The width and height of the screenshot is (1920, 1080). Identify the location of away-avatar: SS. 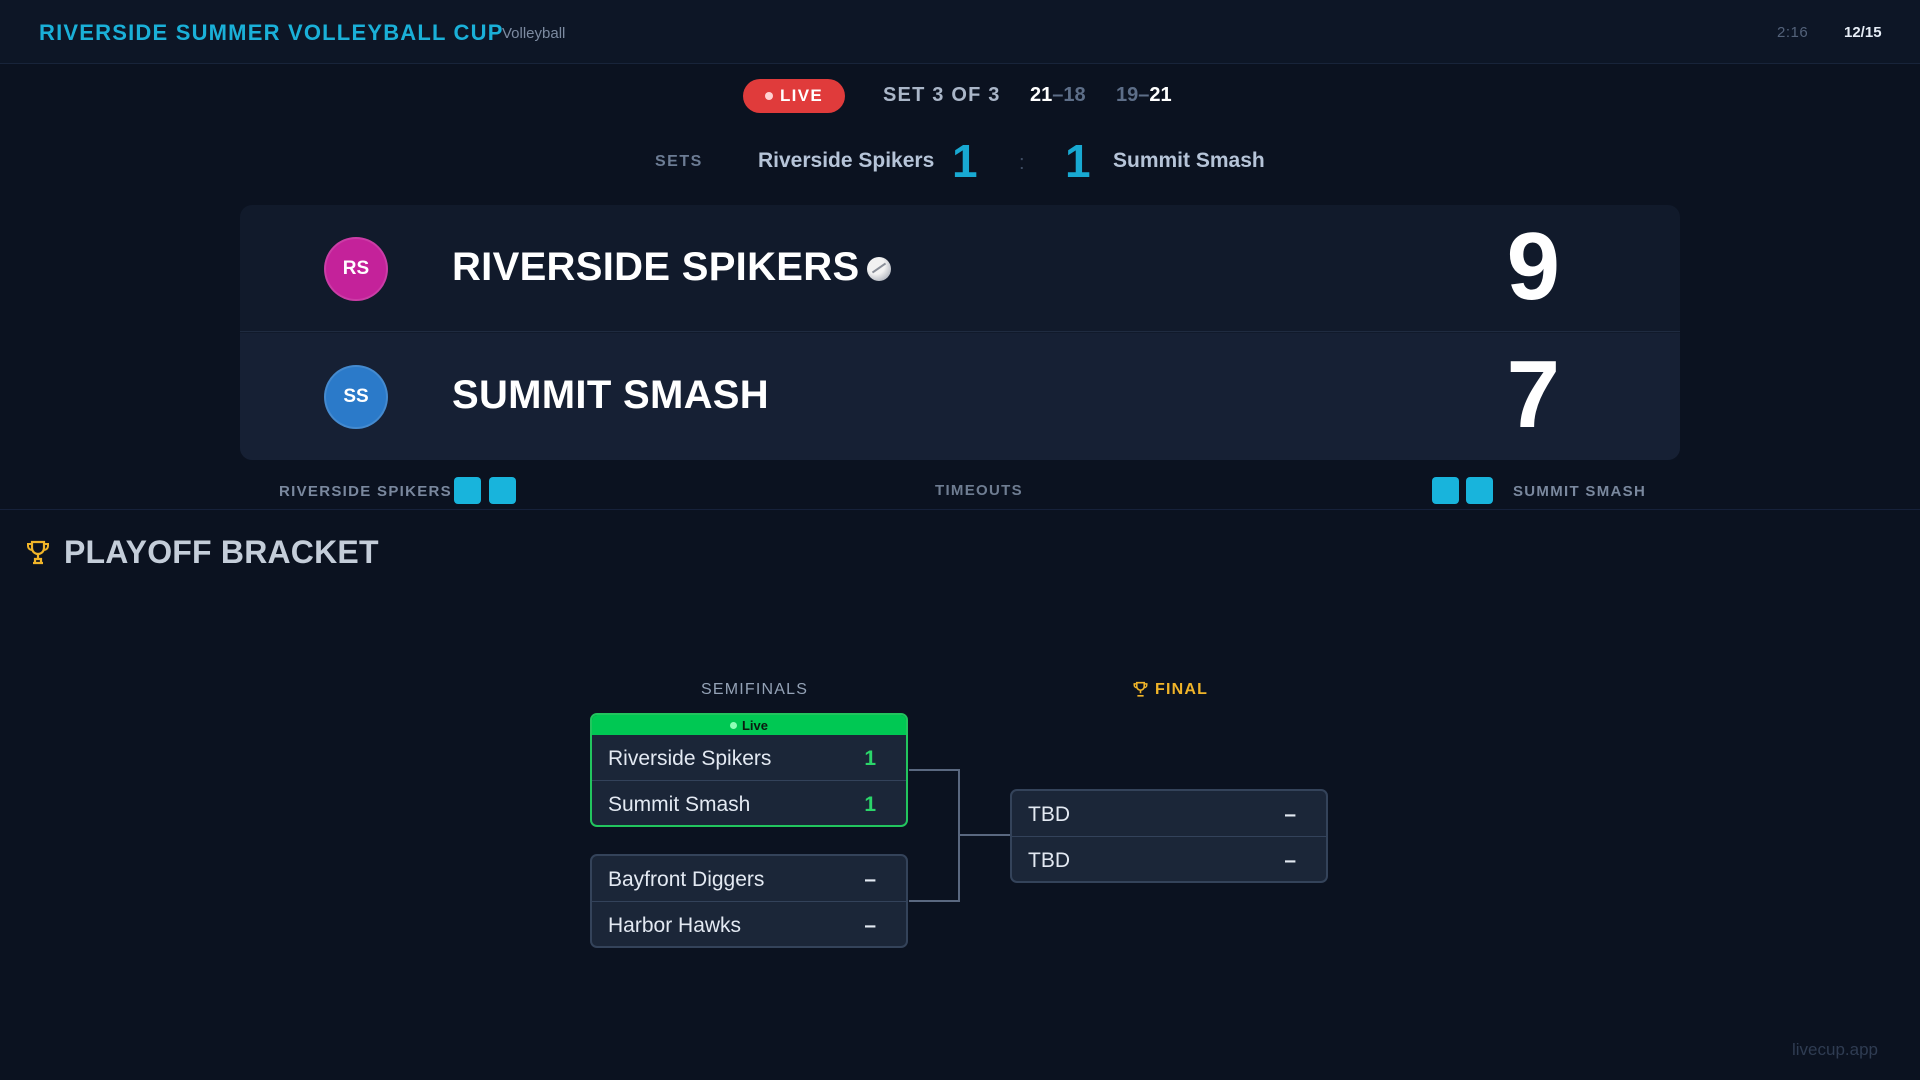
(356, 397).